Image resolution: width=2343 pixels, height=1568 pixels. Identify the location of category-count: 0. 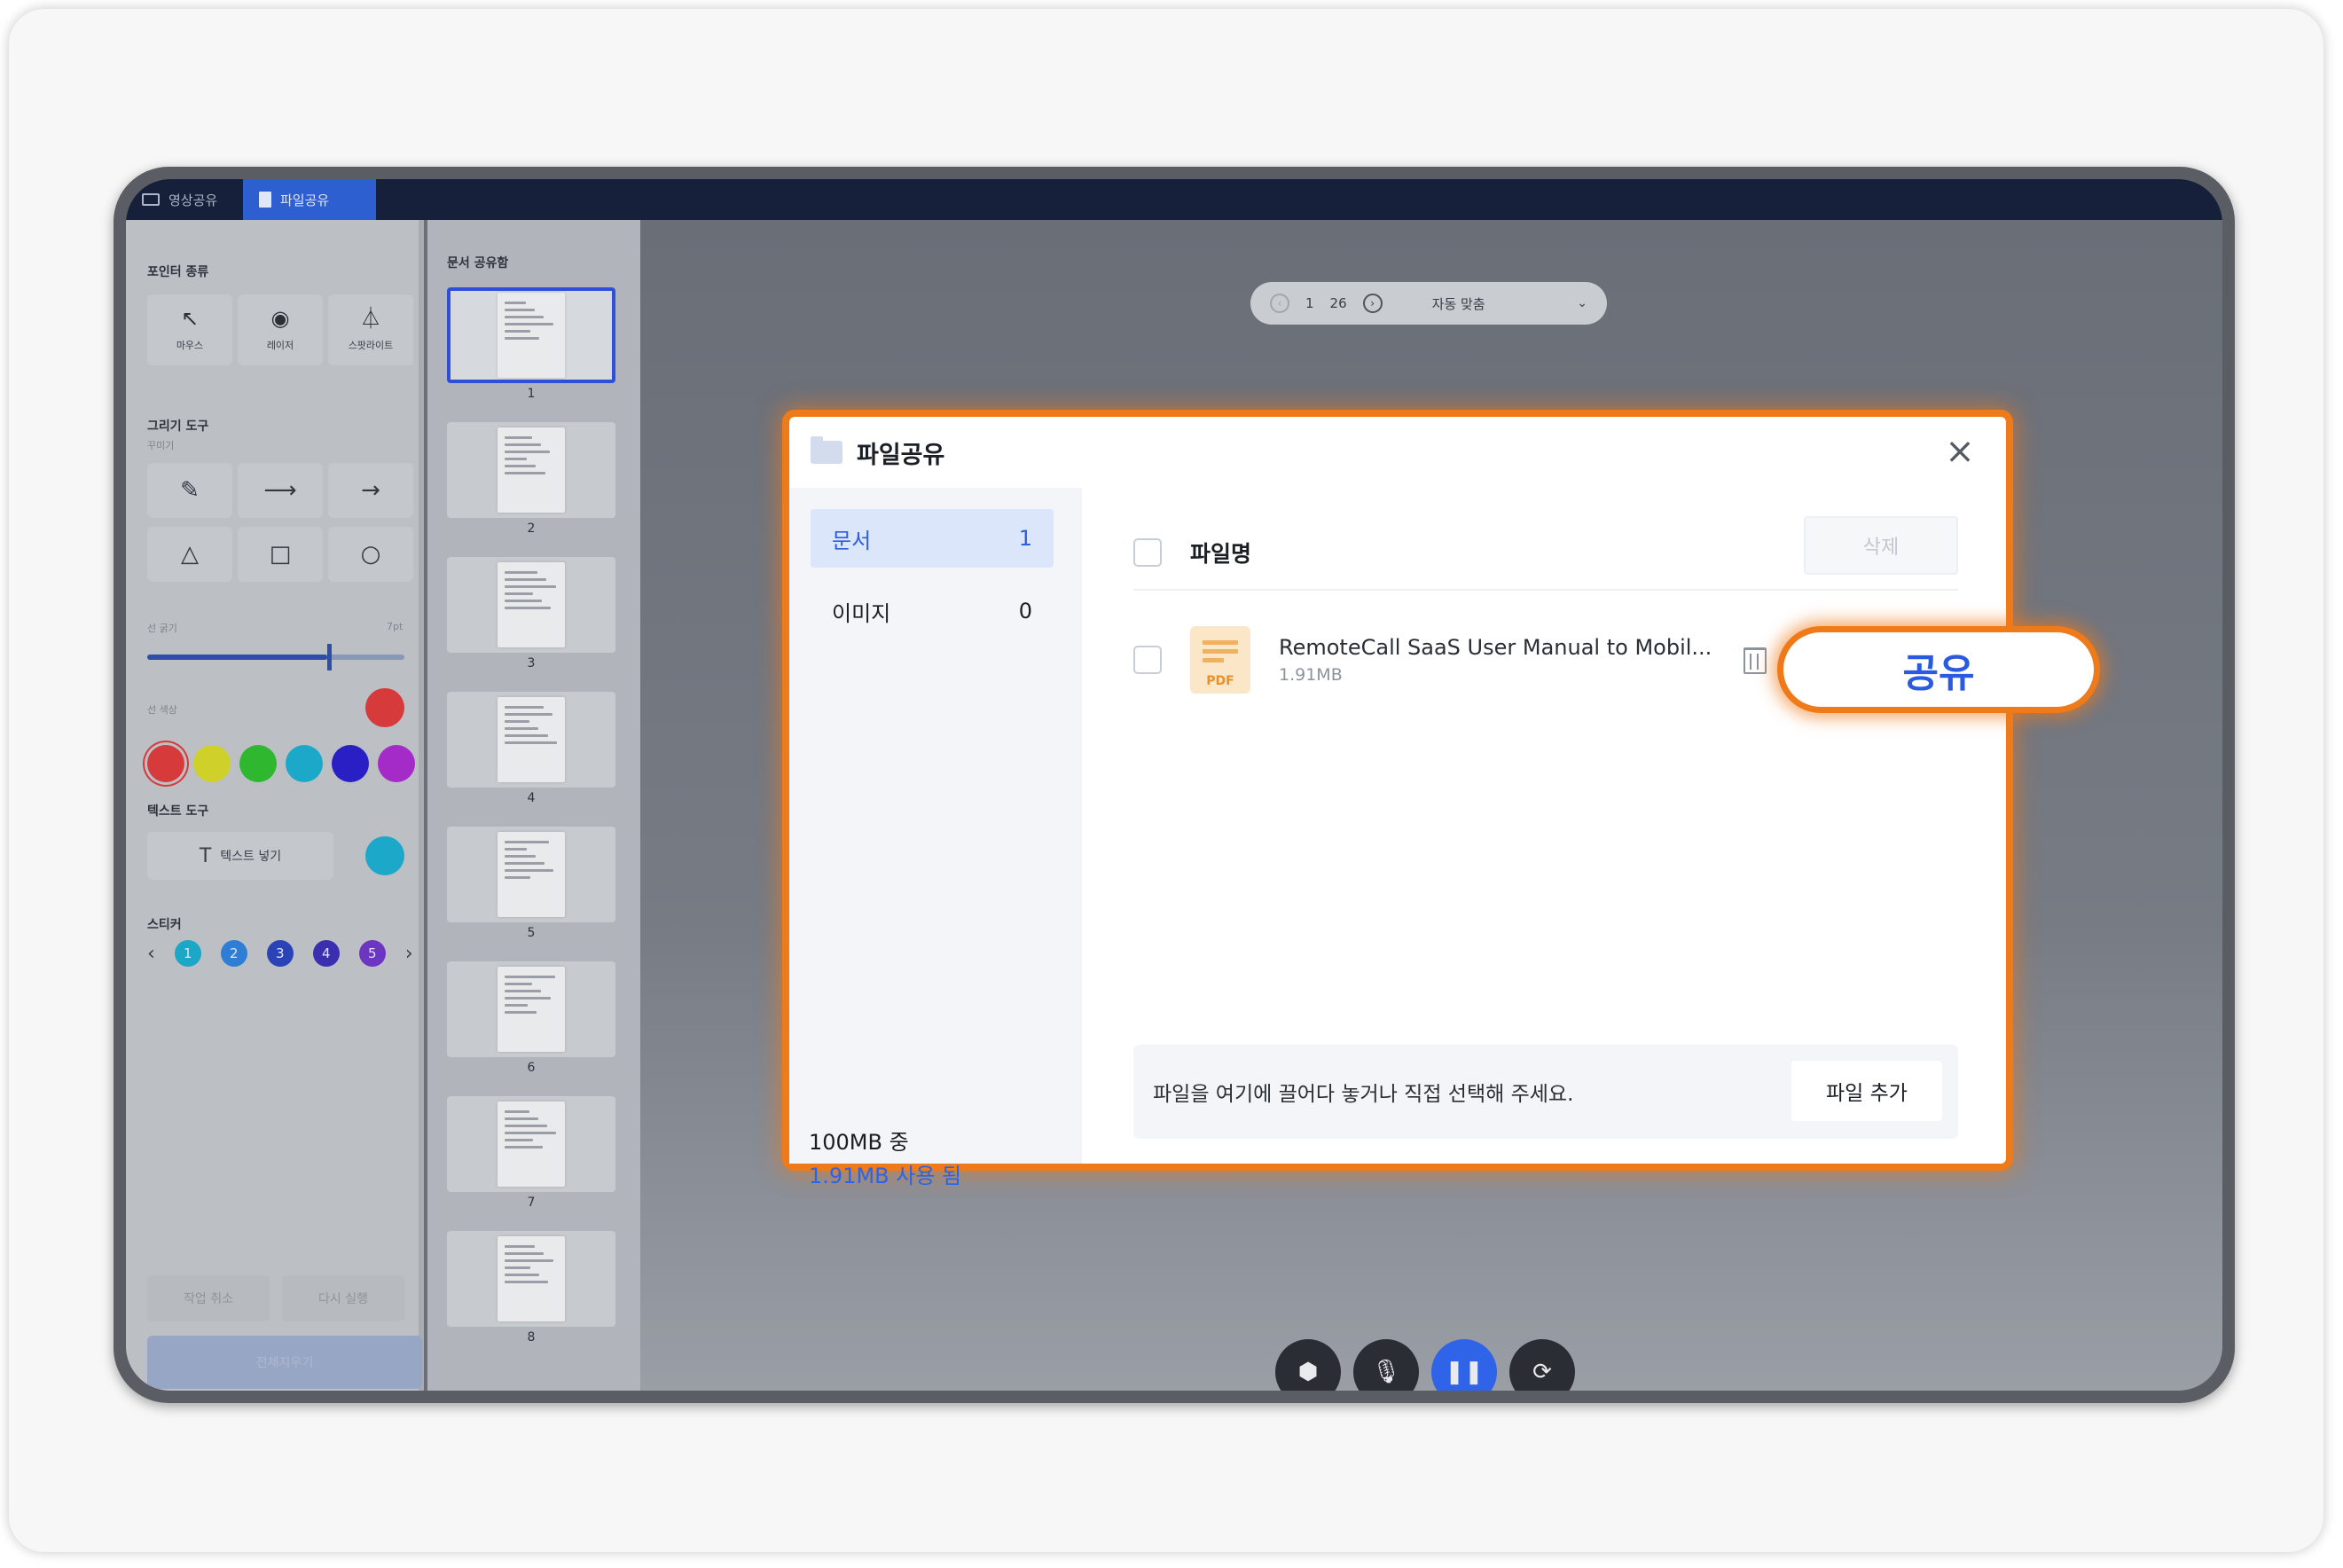
(1025, 611).